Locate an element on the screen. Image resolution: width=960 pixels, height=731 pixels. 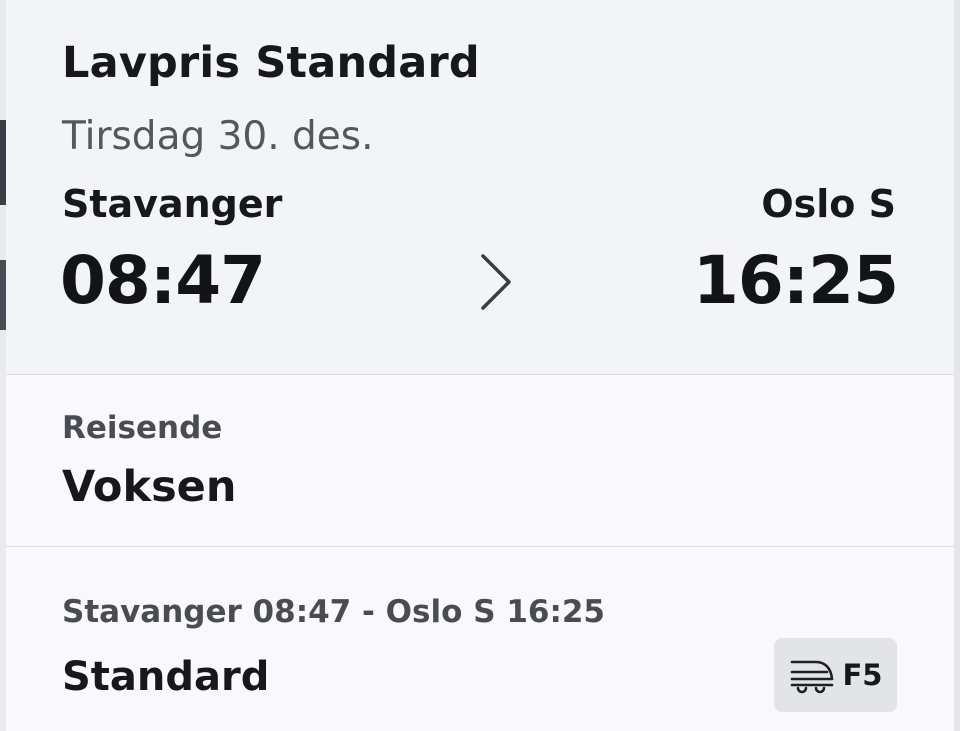
background-right-edge is located at coordinates (957, 365).